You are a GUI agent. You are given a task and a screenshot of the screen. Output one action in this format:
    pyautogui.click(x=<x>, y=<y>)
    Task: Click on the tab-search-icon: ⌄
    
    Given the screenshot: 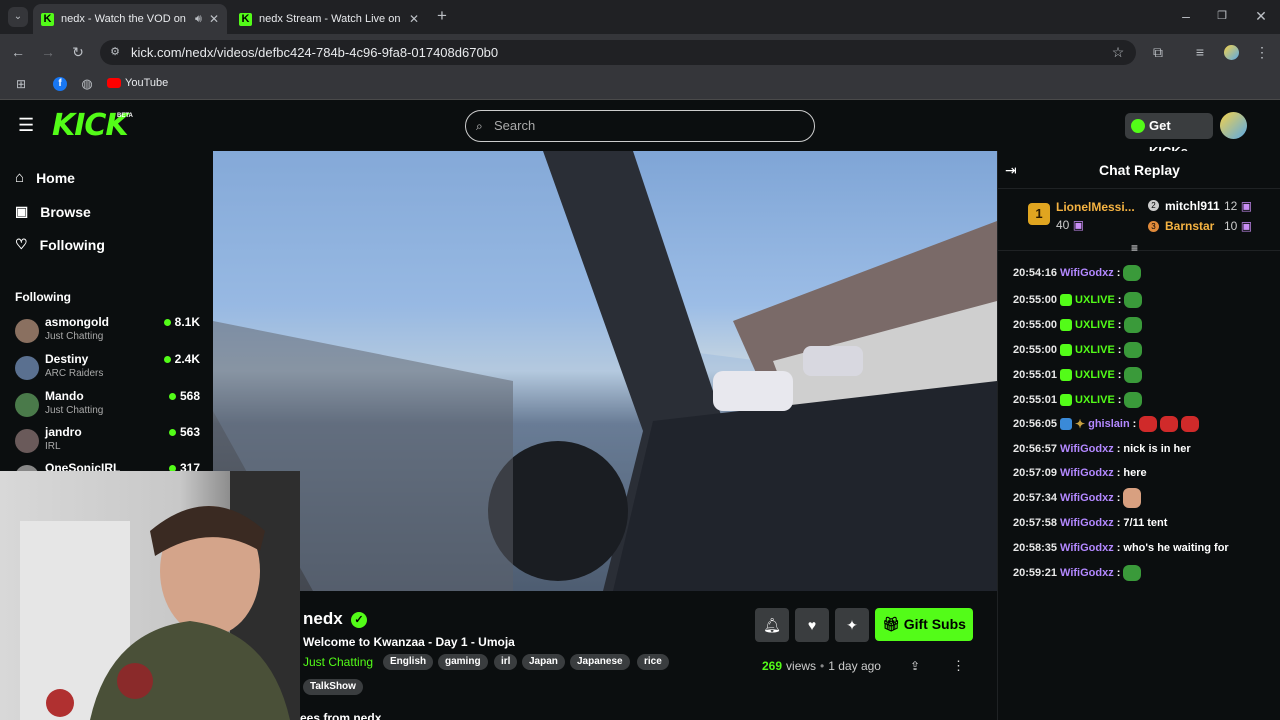 What is the action you would take?
    pyautogui.click(x=18, y=17)
    